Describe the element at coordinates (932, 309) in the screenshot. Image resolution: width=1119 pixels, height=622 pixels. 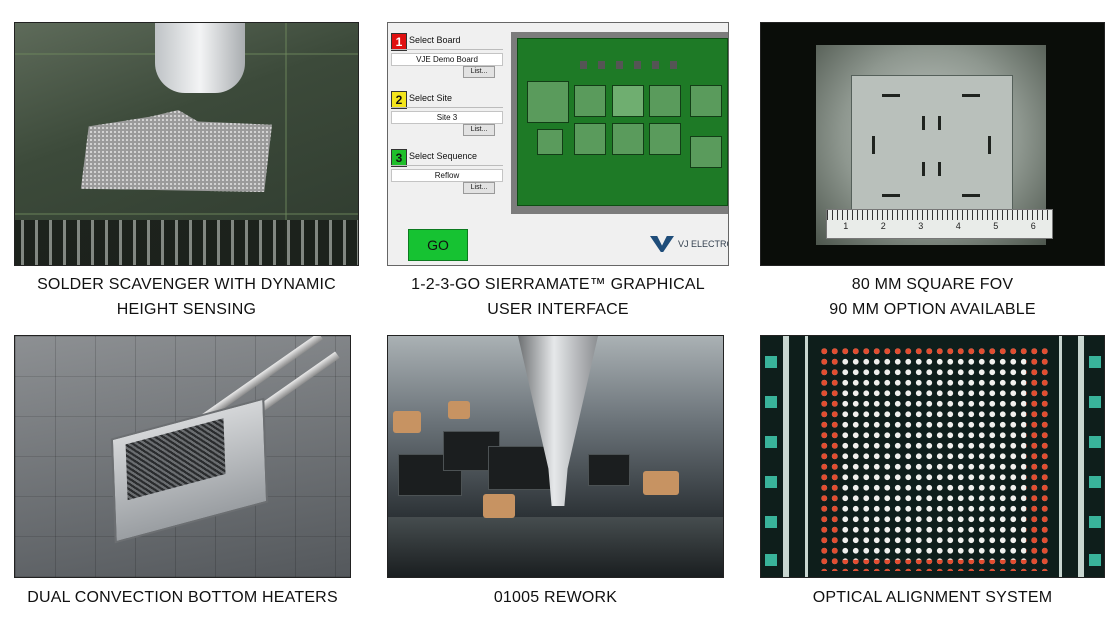
I see `caption-line: 90 MM OPTION AVAILABLE` at that location.